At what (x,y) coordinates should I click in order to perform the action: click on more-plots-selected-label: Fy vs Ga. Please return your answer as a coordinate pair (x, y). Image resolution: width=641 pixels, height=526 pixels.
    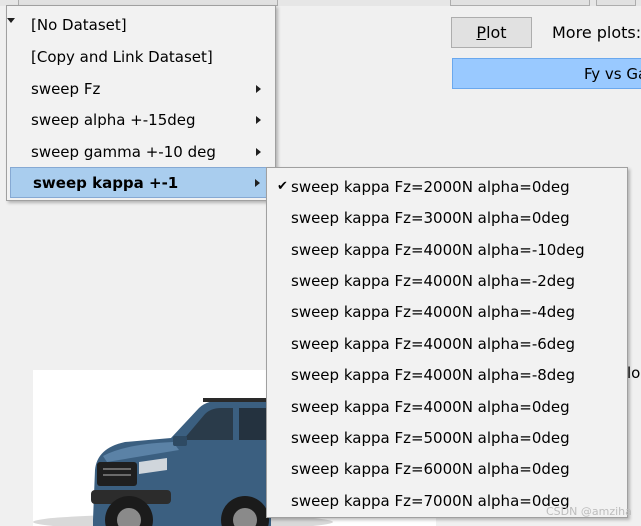
    Looking at the image, I should click on (612, 73).